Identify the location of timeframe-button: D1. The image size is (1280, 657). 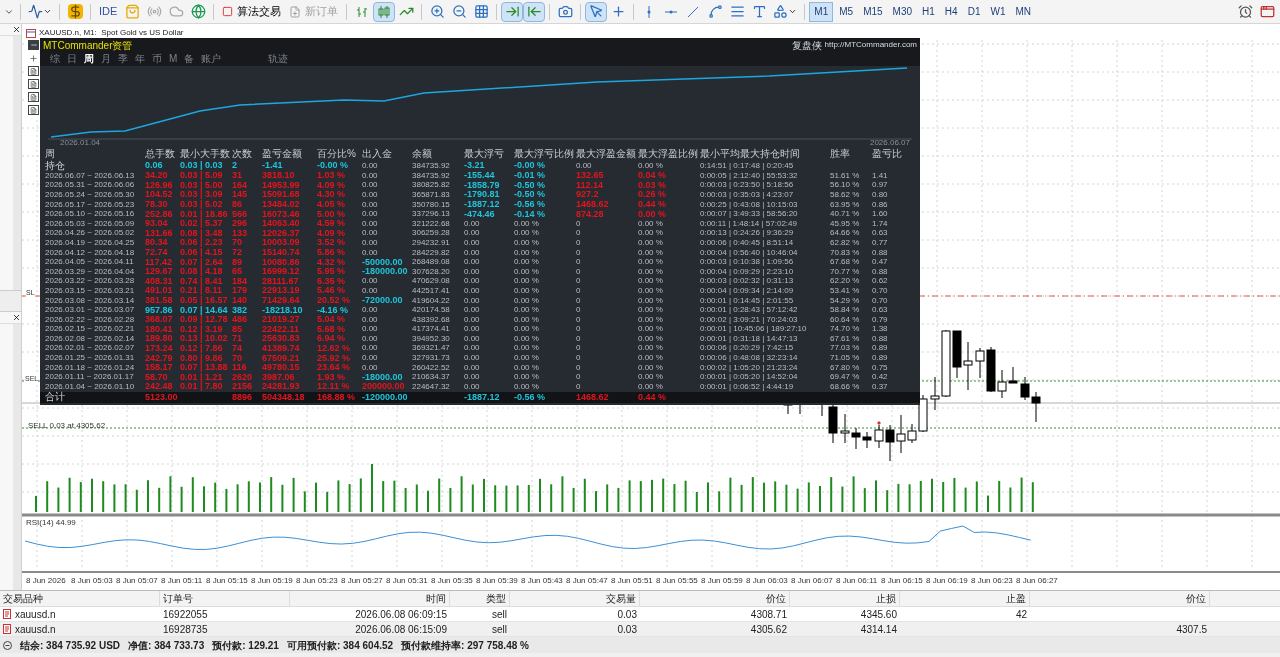
(974, 11).